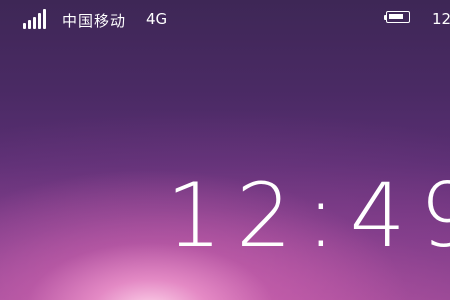  I want to click on status-bar-time: 12, so click(441, 19).